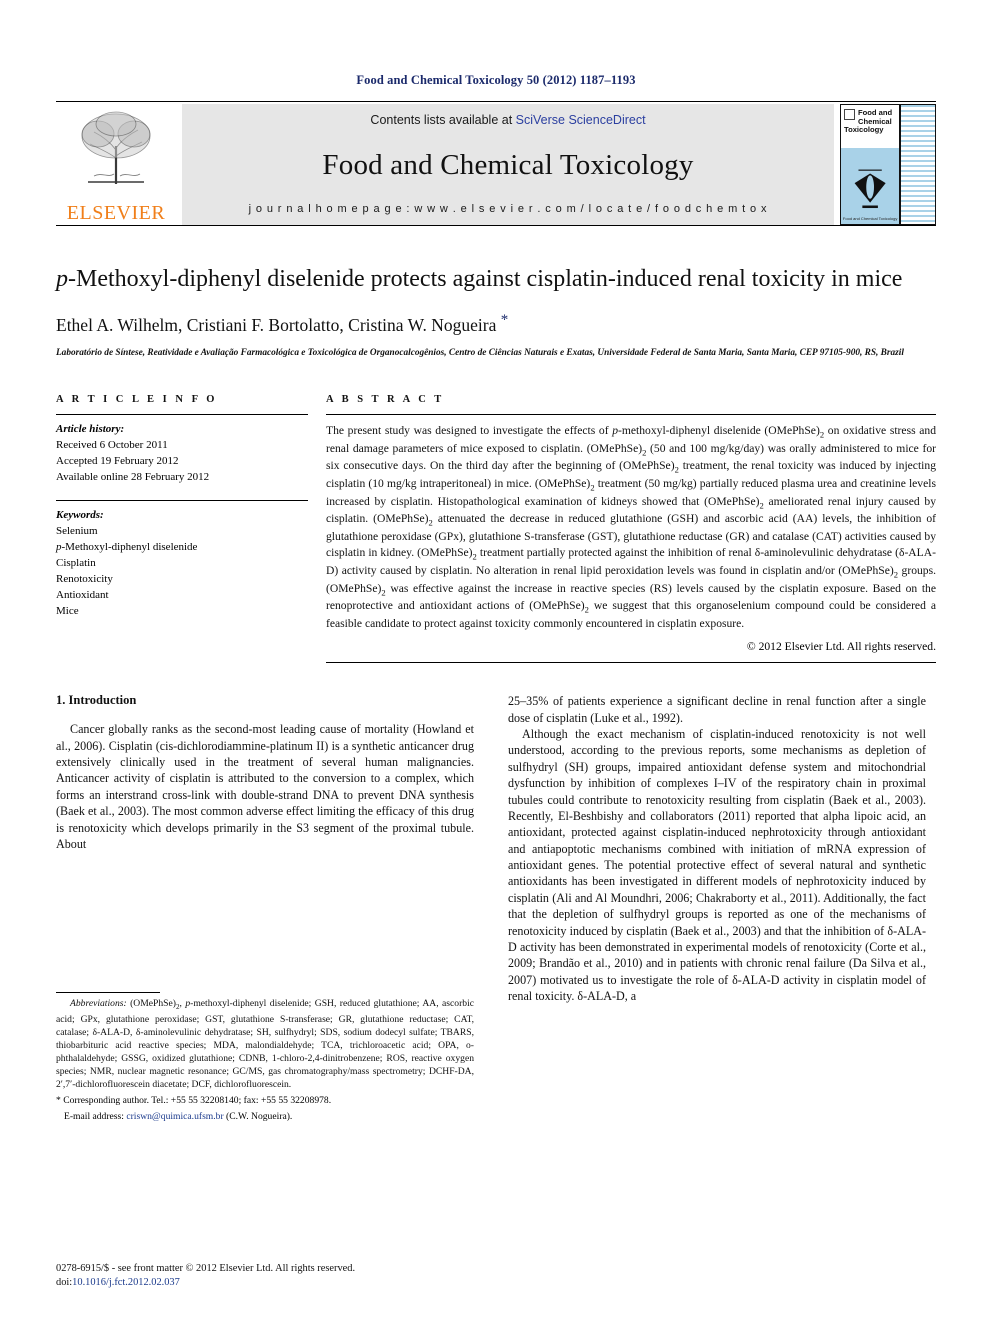 Image resolution: width=992 pixels, height=1323 pixels. Describe the element at coordinates (137, 400) in the screenshot. I see `article-info-heading: A R T I C L E I N F O` at that location.